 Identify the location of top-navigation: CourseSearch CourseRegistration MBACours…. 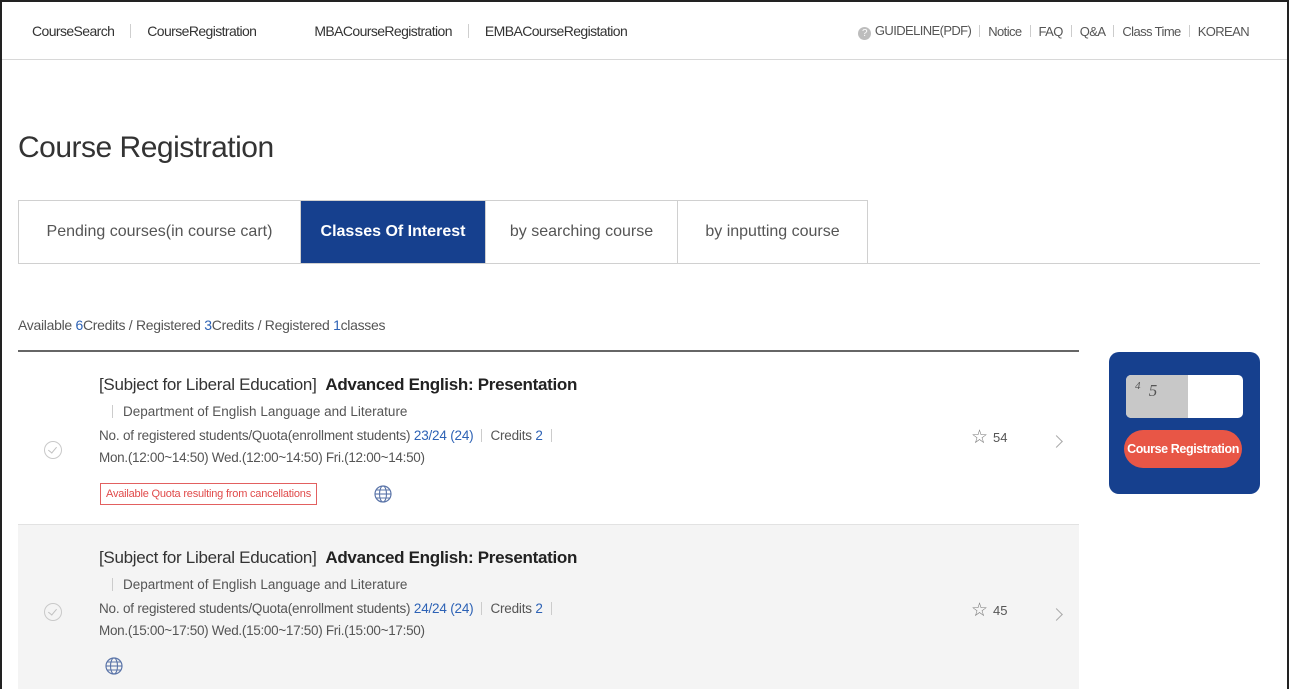
(644, 31).